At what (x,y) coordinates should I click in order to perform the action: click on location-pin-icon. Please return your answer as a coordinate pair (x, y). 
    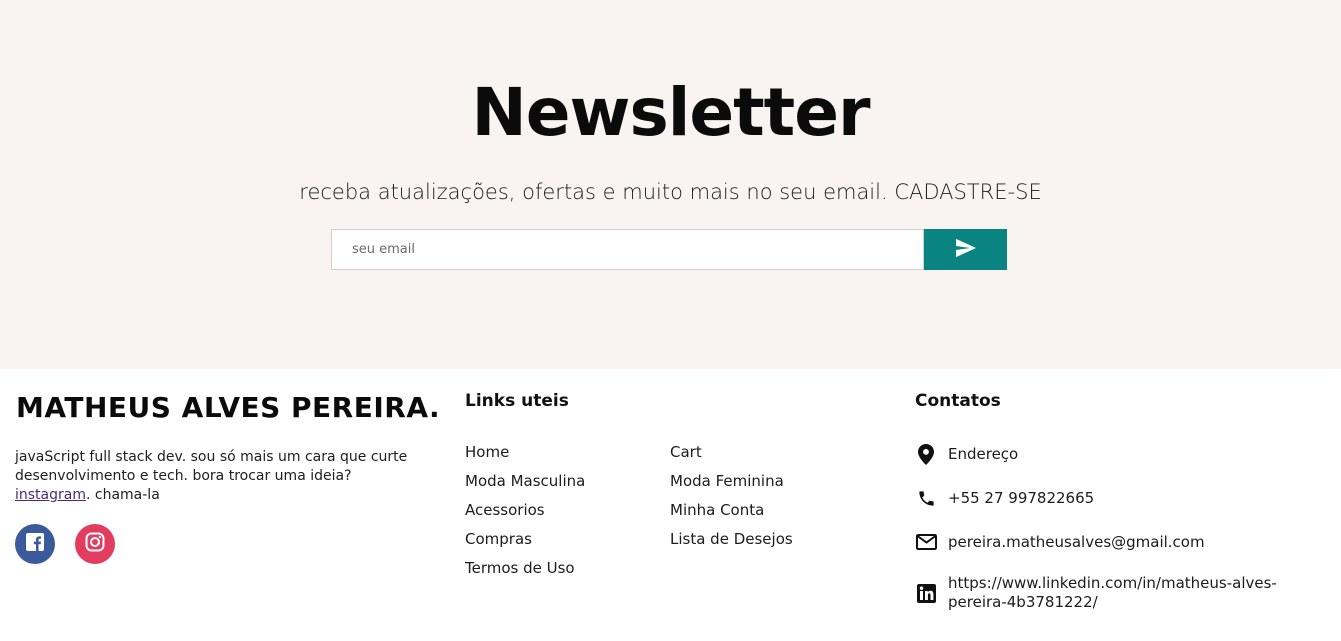
    Looking at the image, I should click on (926, 454).